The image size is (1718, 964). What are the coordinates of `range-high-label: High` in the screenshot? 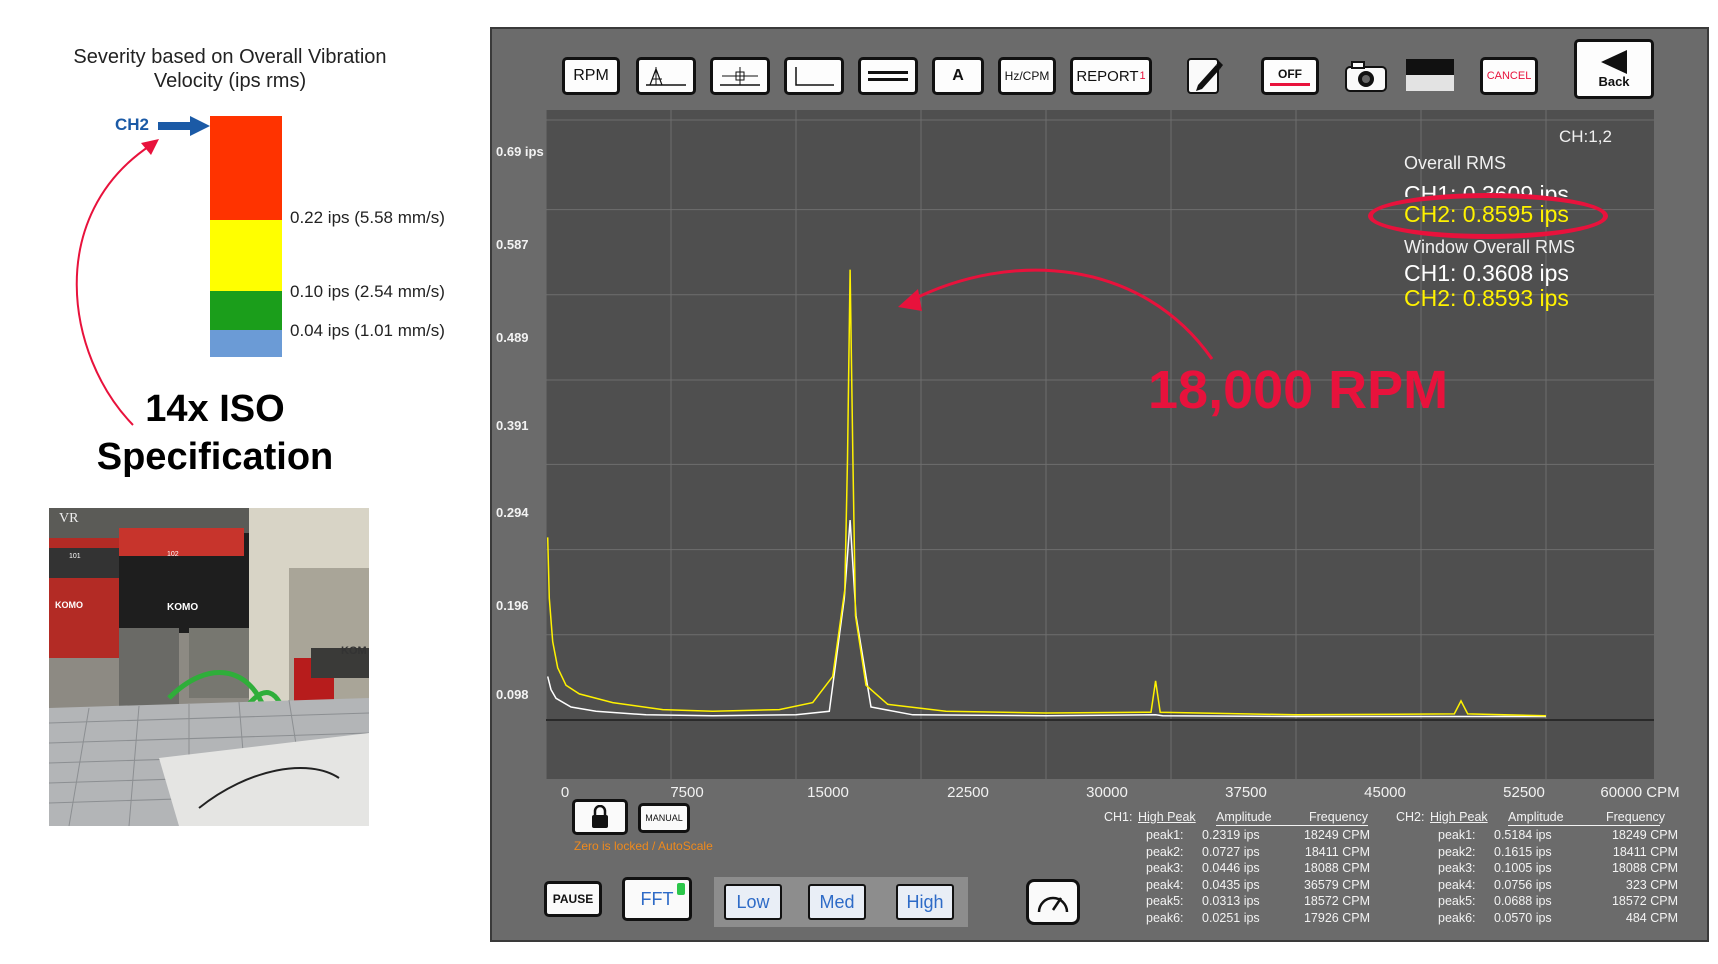 It's located at (925, 901).